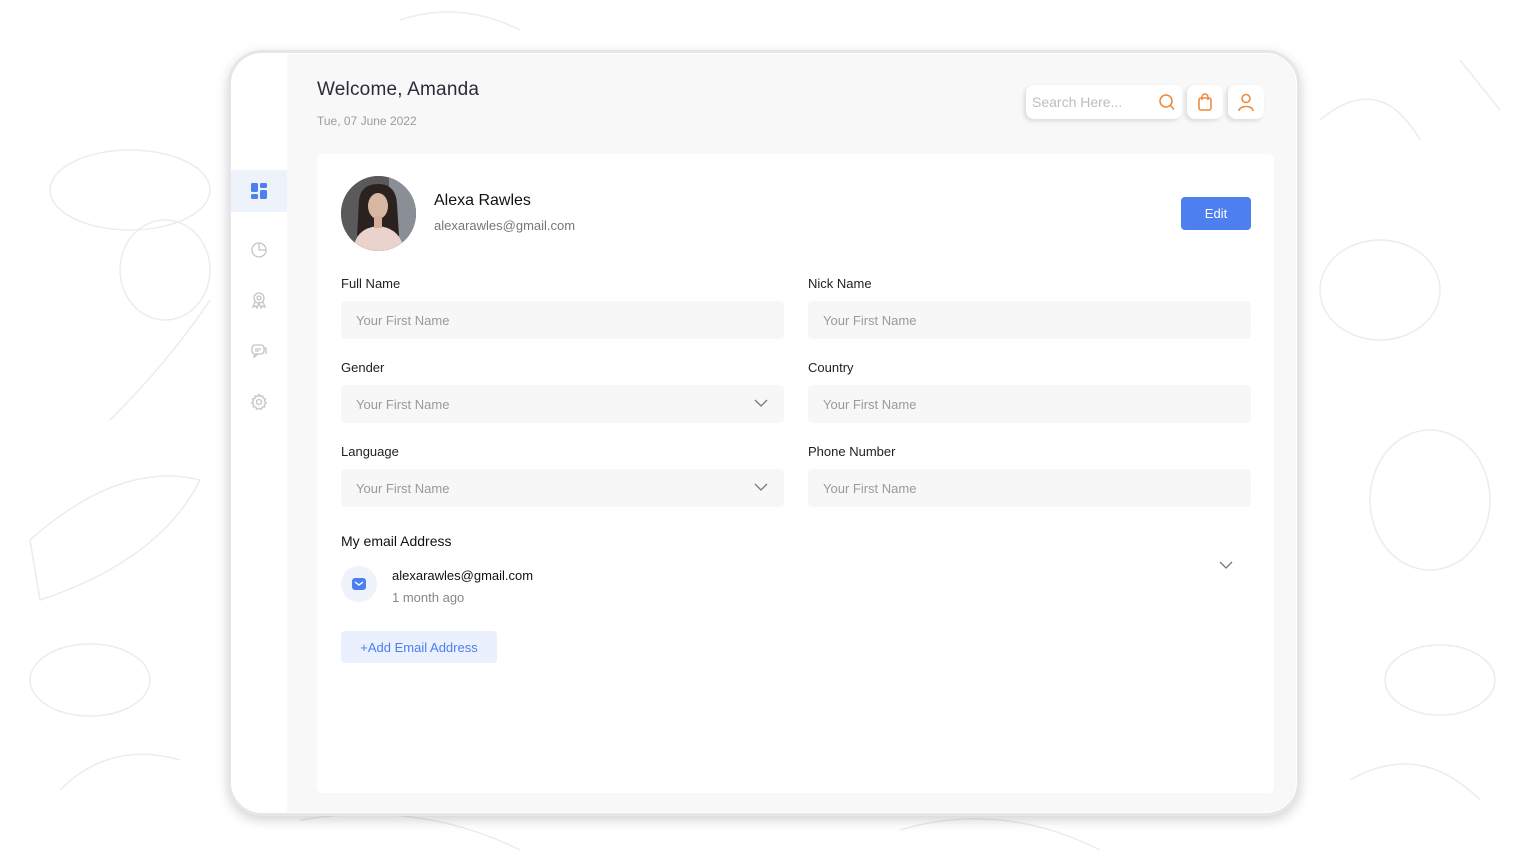  I want to click on award-icon, so click(259, 300).